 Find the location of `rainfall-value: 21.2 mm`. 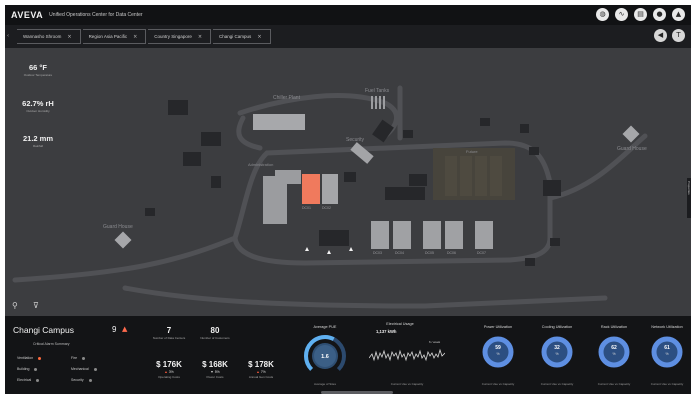

rainfall-value: 21.2 mm is located at coordinates (38, 138).